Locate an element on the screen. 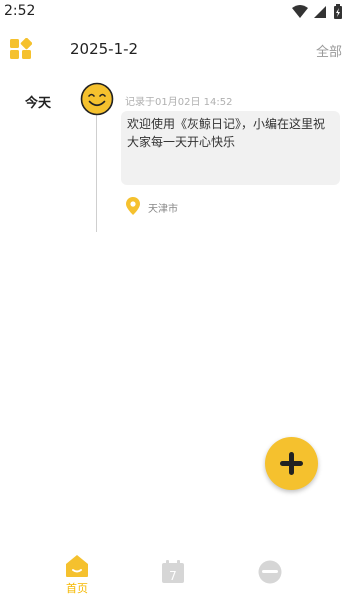 This screenshot has width=354, height=616. status-bar: 2:52 is located at coordinates (177, 12).